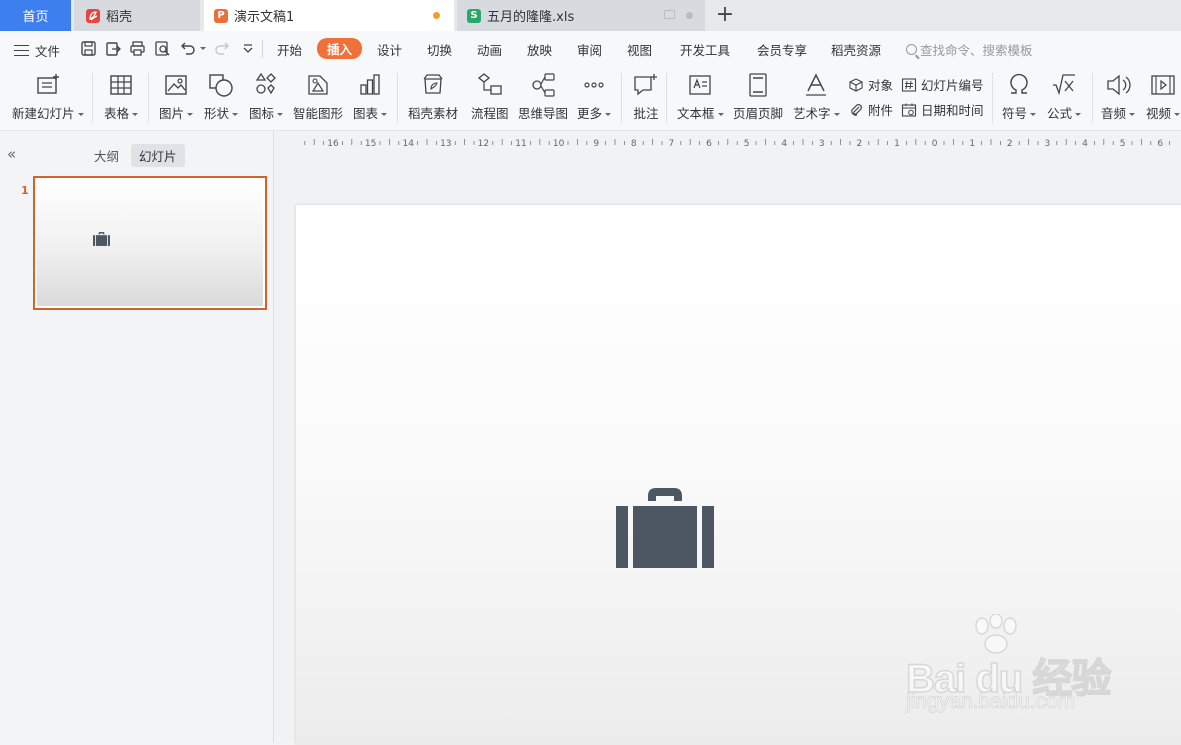 This screenshot has width=1181, height=745. Describe the element at coordinates (1163, 96) in the screenshot. I see `video-button: 视频` at that location.